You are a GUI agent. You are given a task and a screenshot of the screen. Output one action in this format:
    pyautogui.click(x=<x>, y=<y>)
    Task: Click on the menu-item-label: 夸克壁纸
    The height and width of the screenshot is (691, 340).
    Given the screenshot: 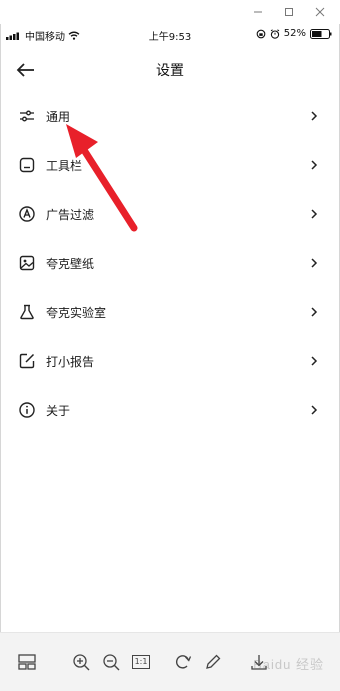 What is the action you would take?
    pyautogui.click(x=70, y=264)
    